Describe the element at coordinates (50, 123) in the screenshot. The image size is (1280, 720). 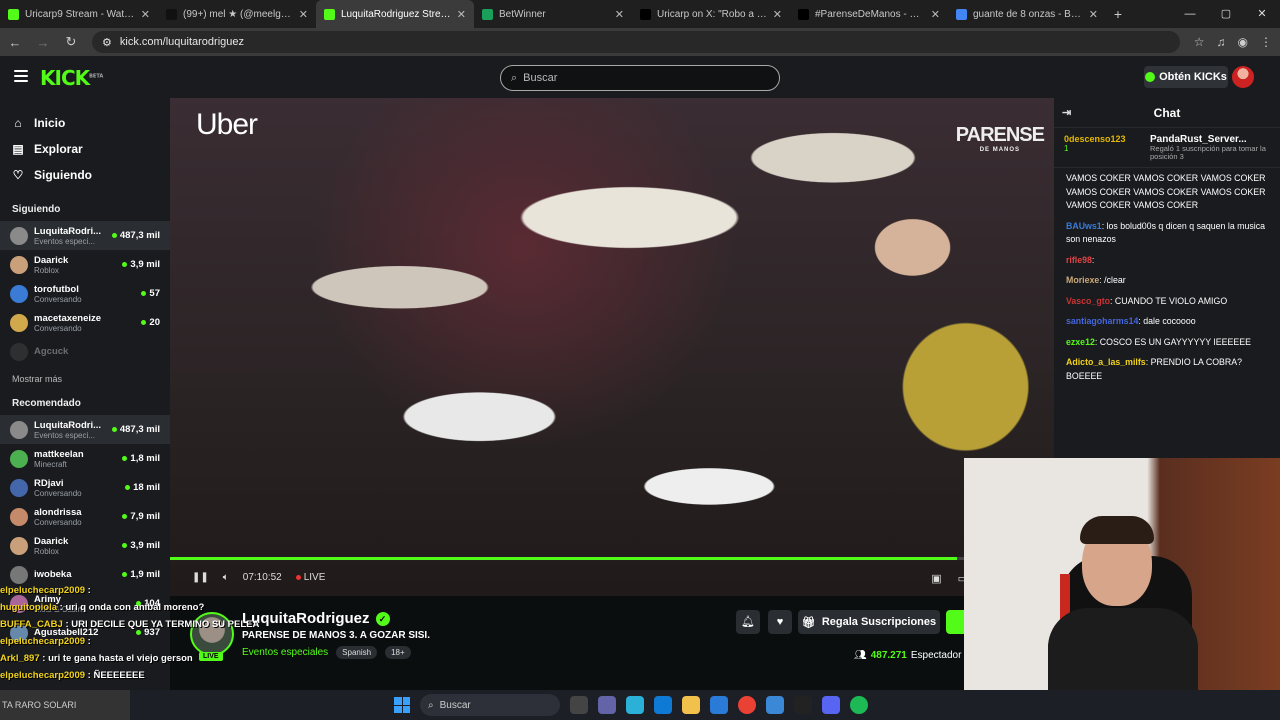
I see `nav-label: Inicio` at that location.